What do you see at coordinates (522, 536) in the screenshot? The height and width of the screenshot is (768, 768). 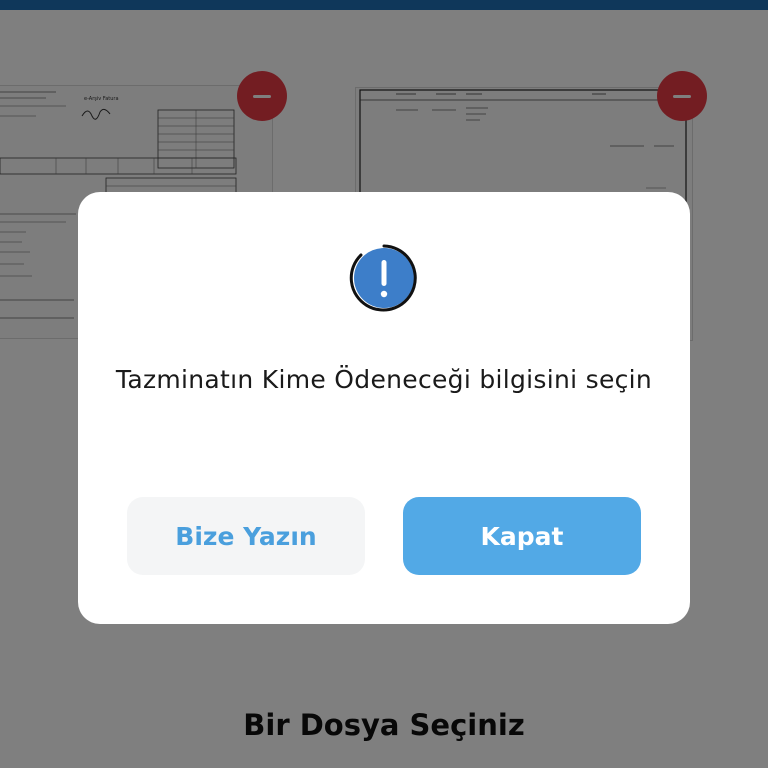 I see `close-button: Kapat` at bounding box center [522, 536].